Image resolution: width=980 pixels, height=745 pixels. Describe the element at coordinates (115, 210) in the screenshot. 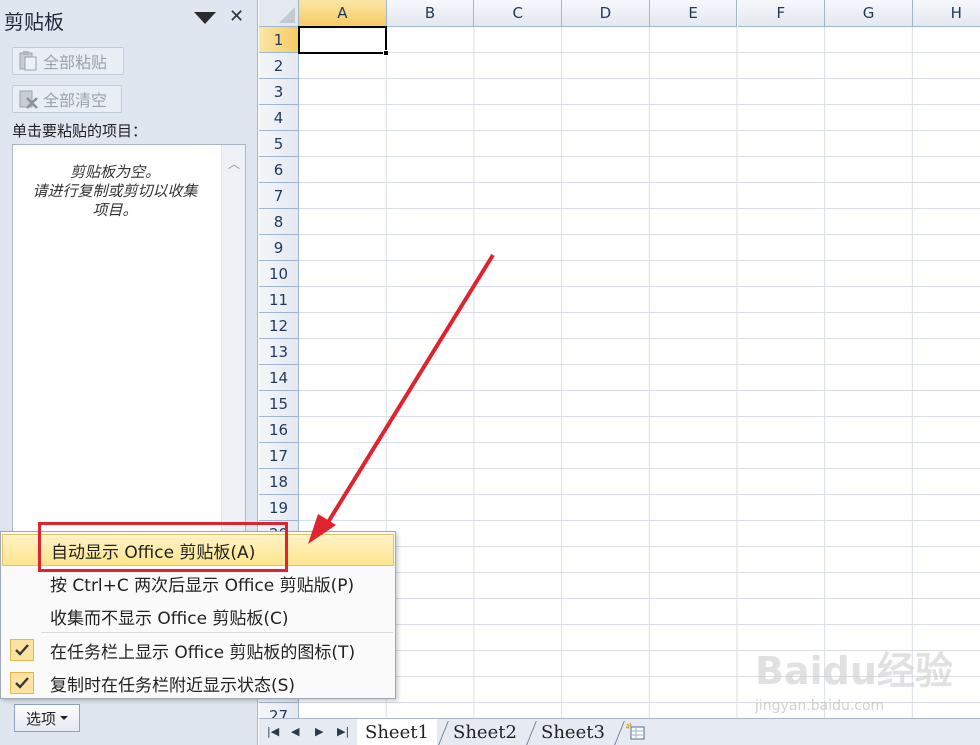

I see `empty-message-line-3: 项目。` at that location.